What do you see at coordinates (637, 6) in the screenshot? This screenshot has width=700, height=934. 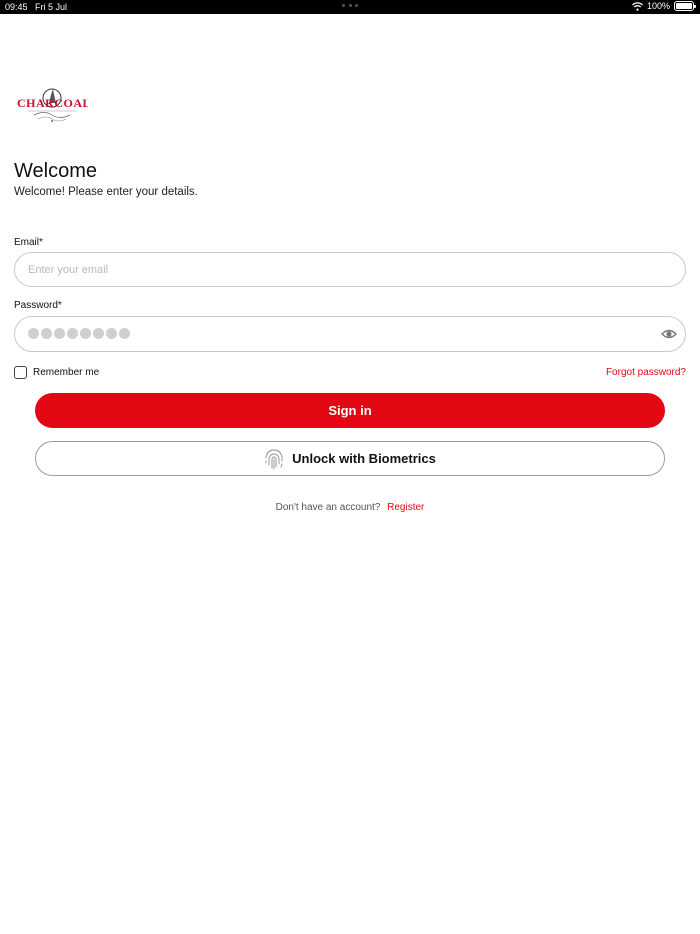 I see `wifi-icon` at bounding box center [637, 6].